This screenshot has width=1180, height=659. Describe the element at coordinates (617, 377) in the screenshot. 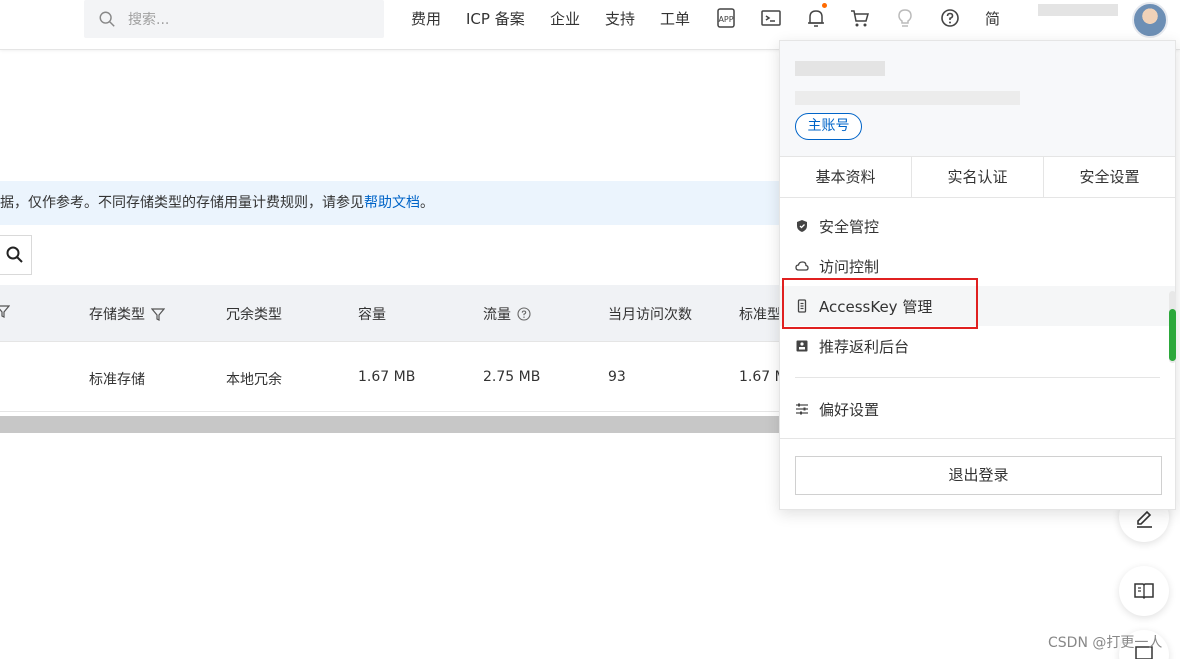

I see `cell-monthly-visits: 93` at that location.